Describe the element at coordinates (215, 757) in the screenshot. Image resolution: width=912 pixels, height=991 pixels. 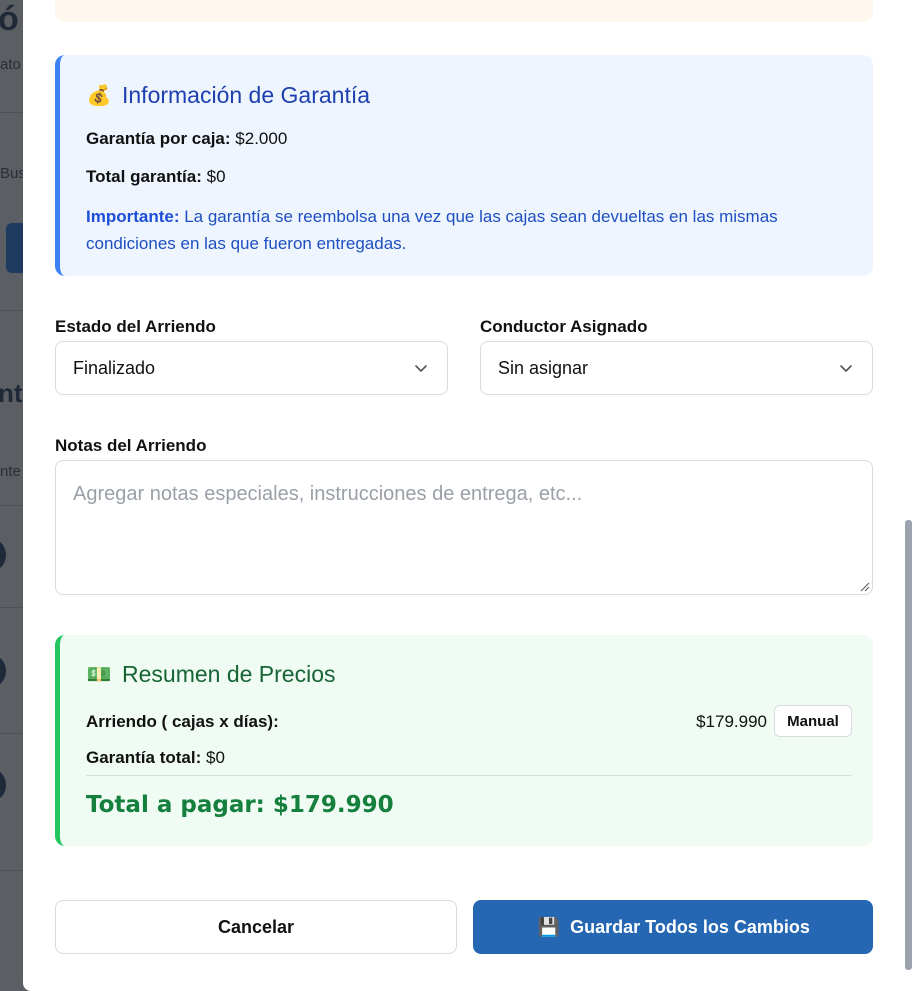
I see `price-guarantee-value: $0` at that location.